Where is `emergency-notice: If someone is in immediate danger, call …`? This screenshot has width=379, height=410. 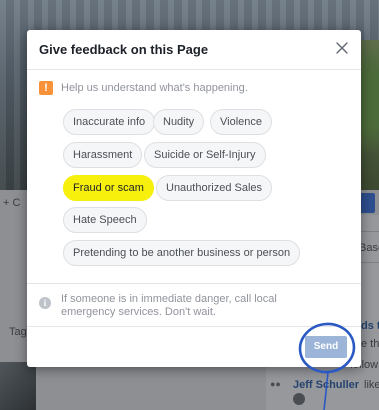
emergency-notice: If someone is in immediate danger, call … is located at coordinates (169, 305).